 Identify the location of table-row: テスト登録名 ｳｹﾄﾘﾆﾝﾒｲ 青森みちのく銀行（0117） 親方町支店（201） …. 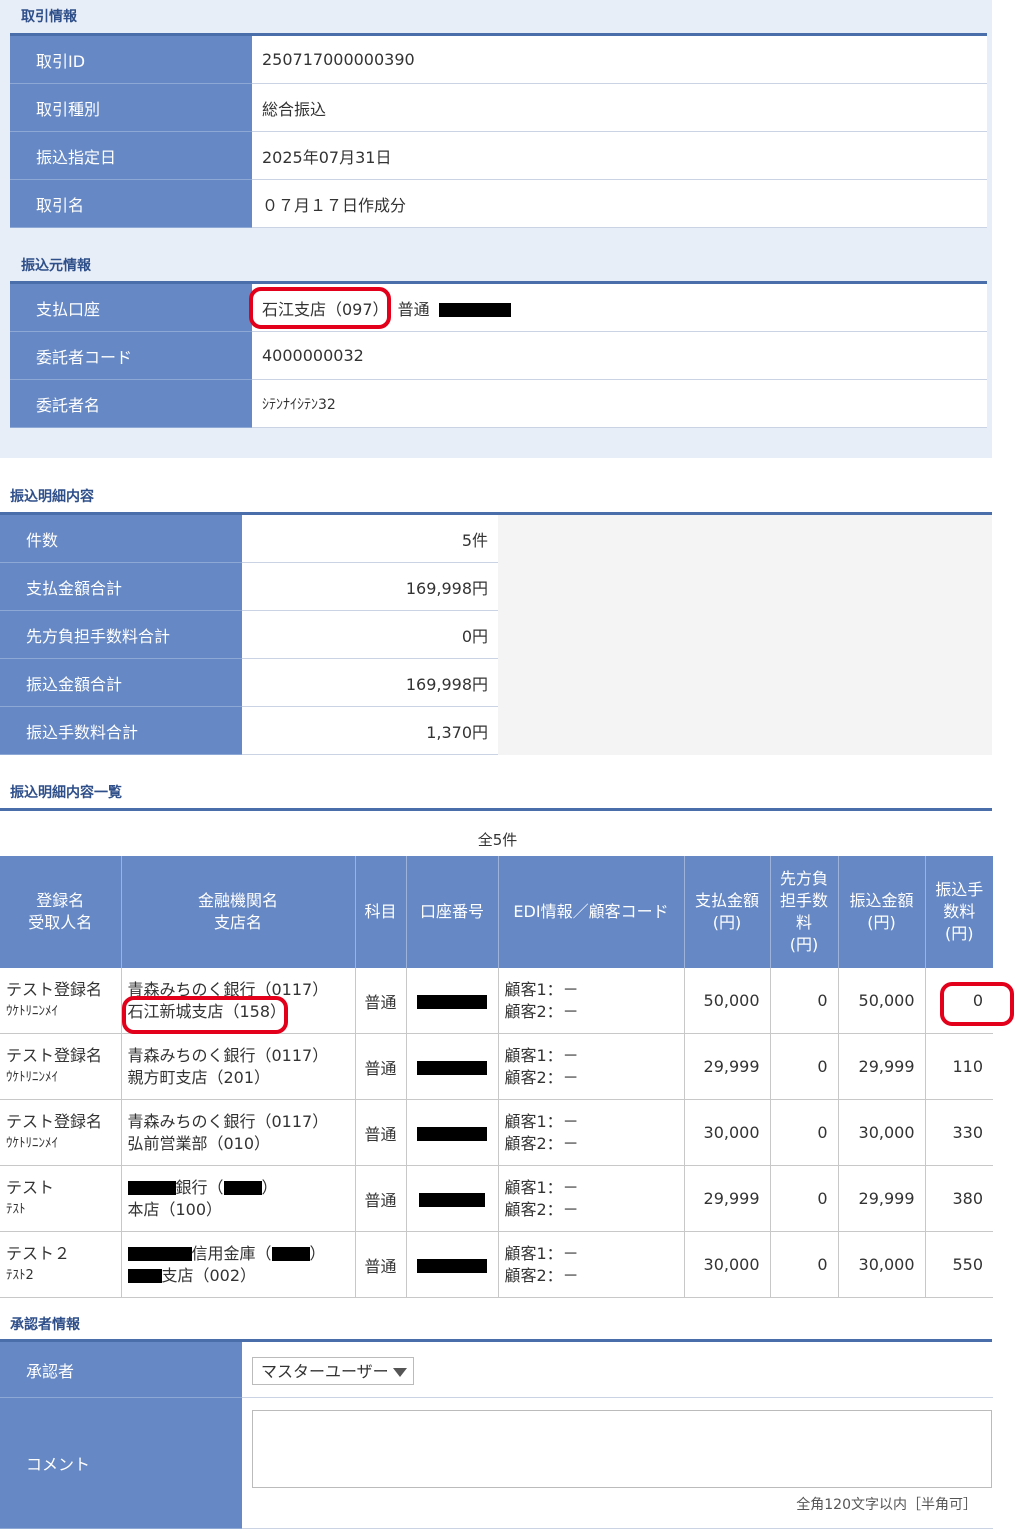
(496, 1066).